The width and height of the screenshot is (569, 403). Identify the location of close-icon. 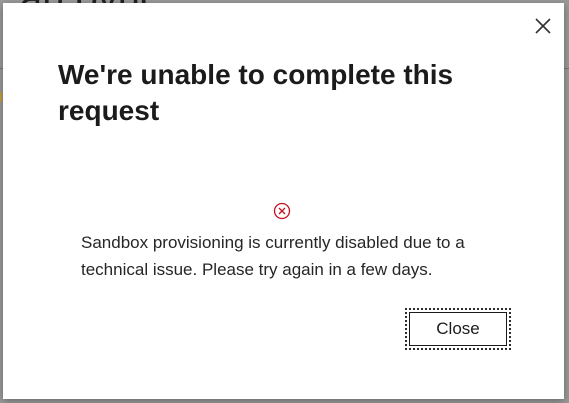
(543, 26).